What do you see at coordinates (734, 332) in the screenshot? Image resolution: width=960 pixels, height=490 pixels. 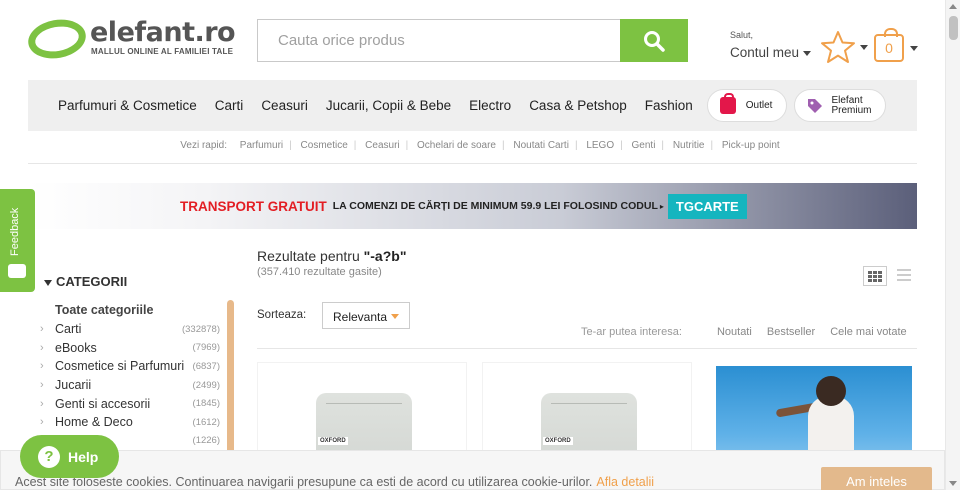 I see `interest-link-noutati: Noutati` at bounding box center [734, 332].